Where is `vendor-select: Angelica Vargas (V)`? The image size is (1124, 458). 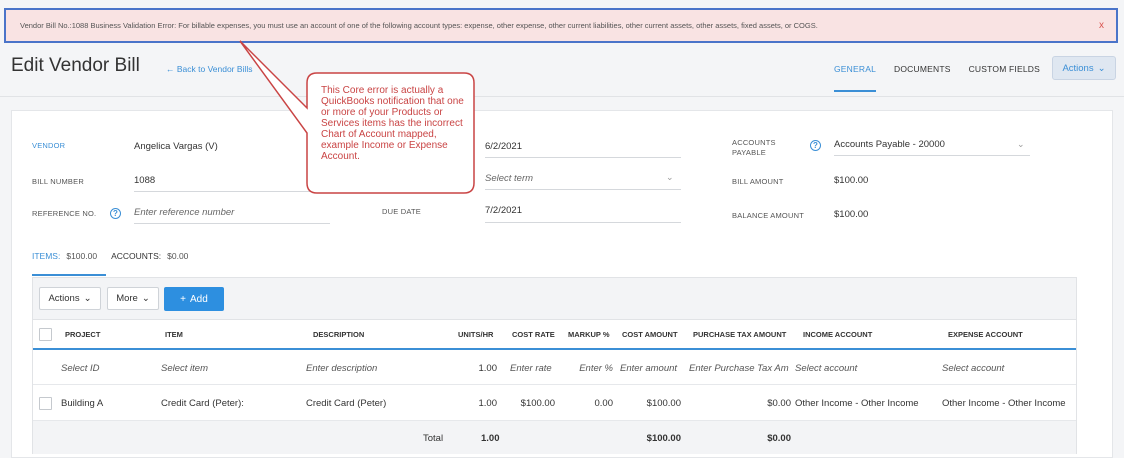
vendor-select: Angelica Vargas (V) is located at coordinates (176, 146).